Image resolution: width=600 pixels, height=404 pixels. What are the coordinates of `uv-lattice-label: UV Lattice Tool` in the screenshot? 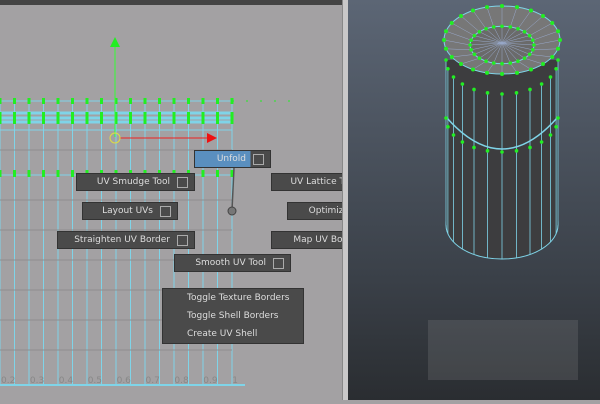 It's located at (316, 182).